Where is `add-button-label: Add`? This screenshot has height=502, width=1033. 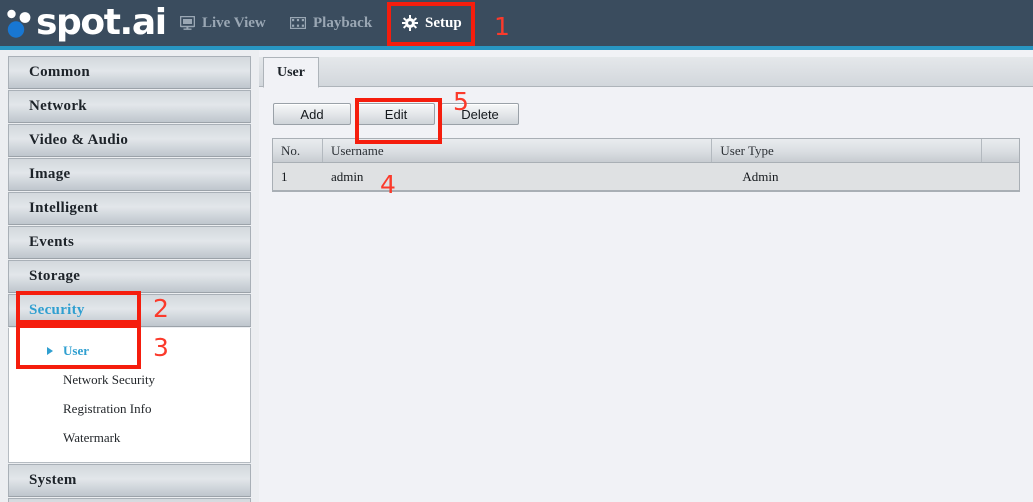
add-button-label: Add is located at coordinates (312, 114).